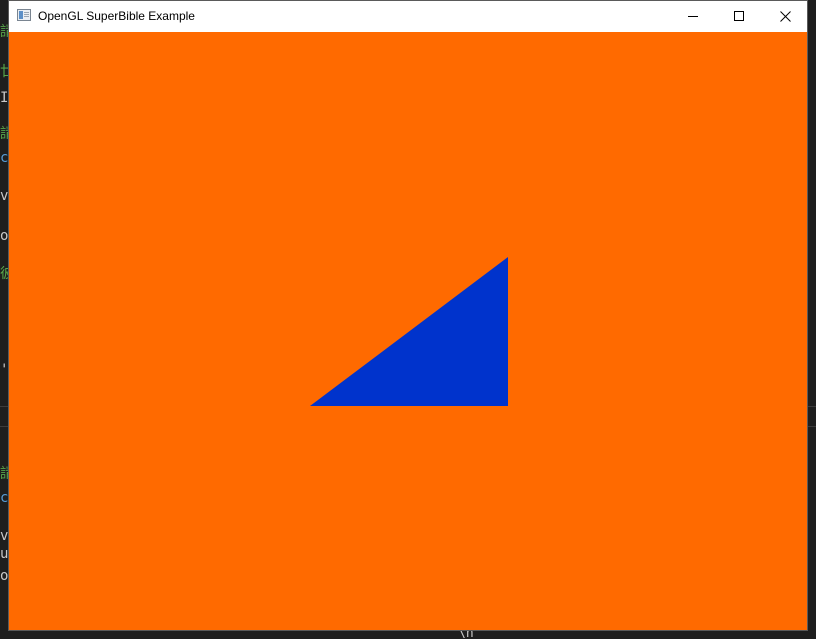  I want to click on minimize-button, so click(693, 16).